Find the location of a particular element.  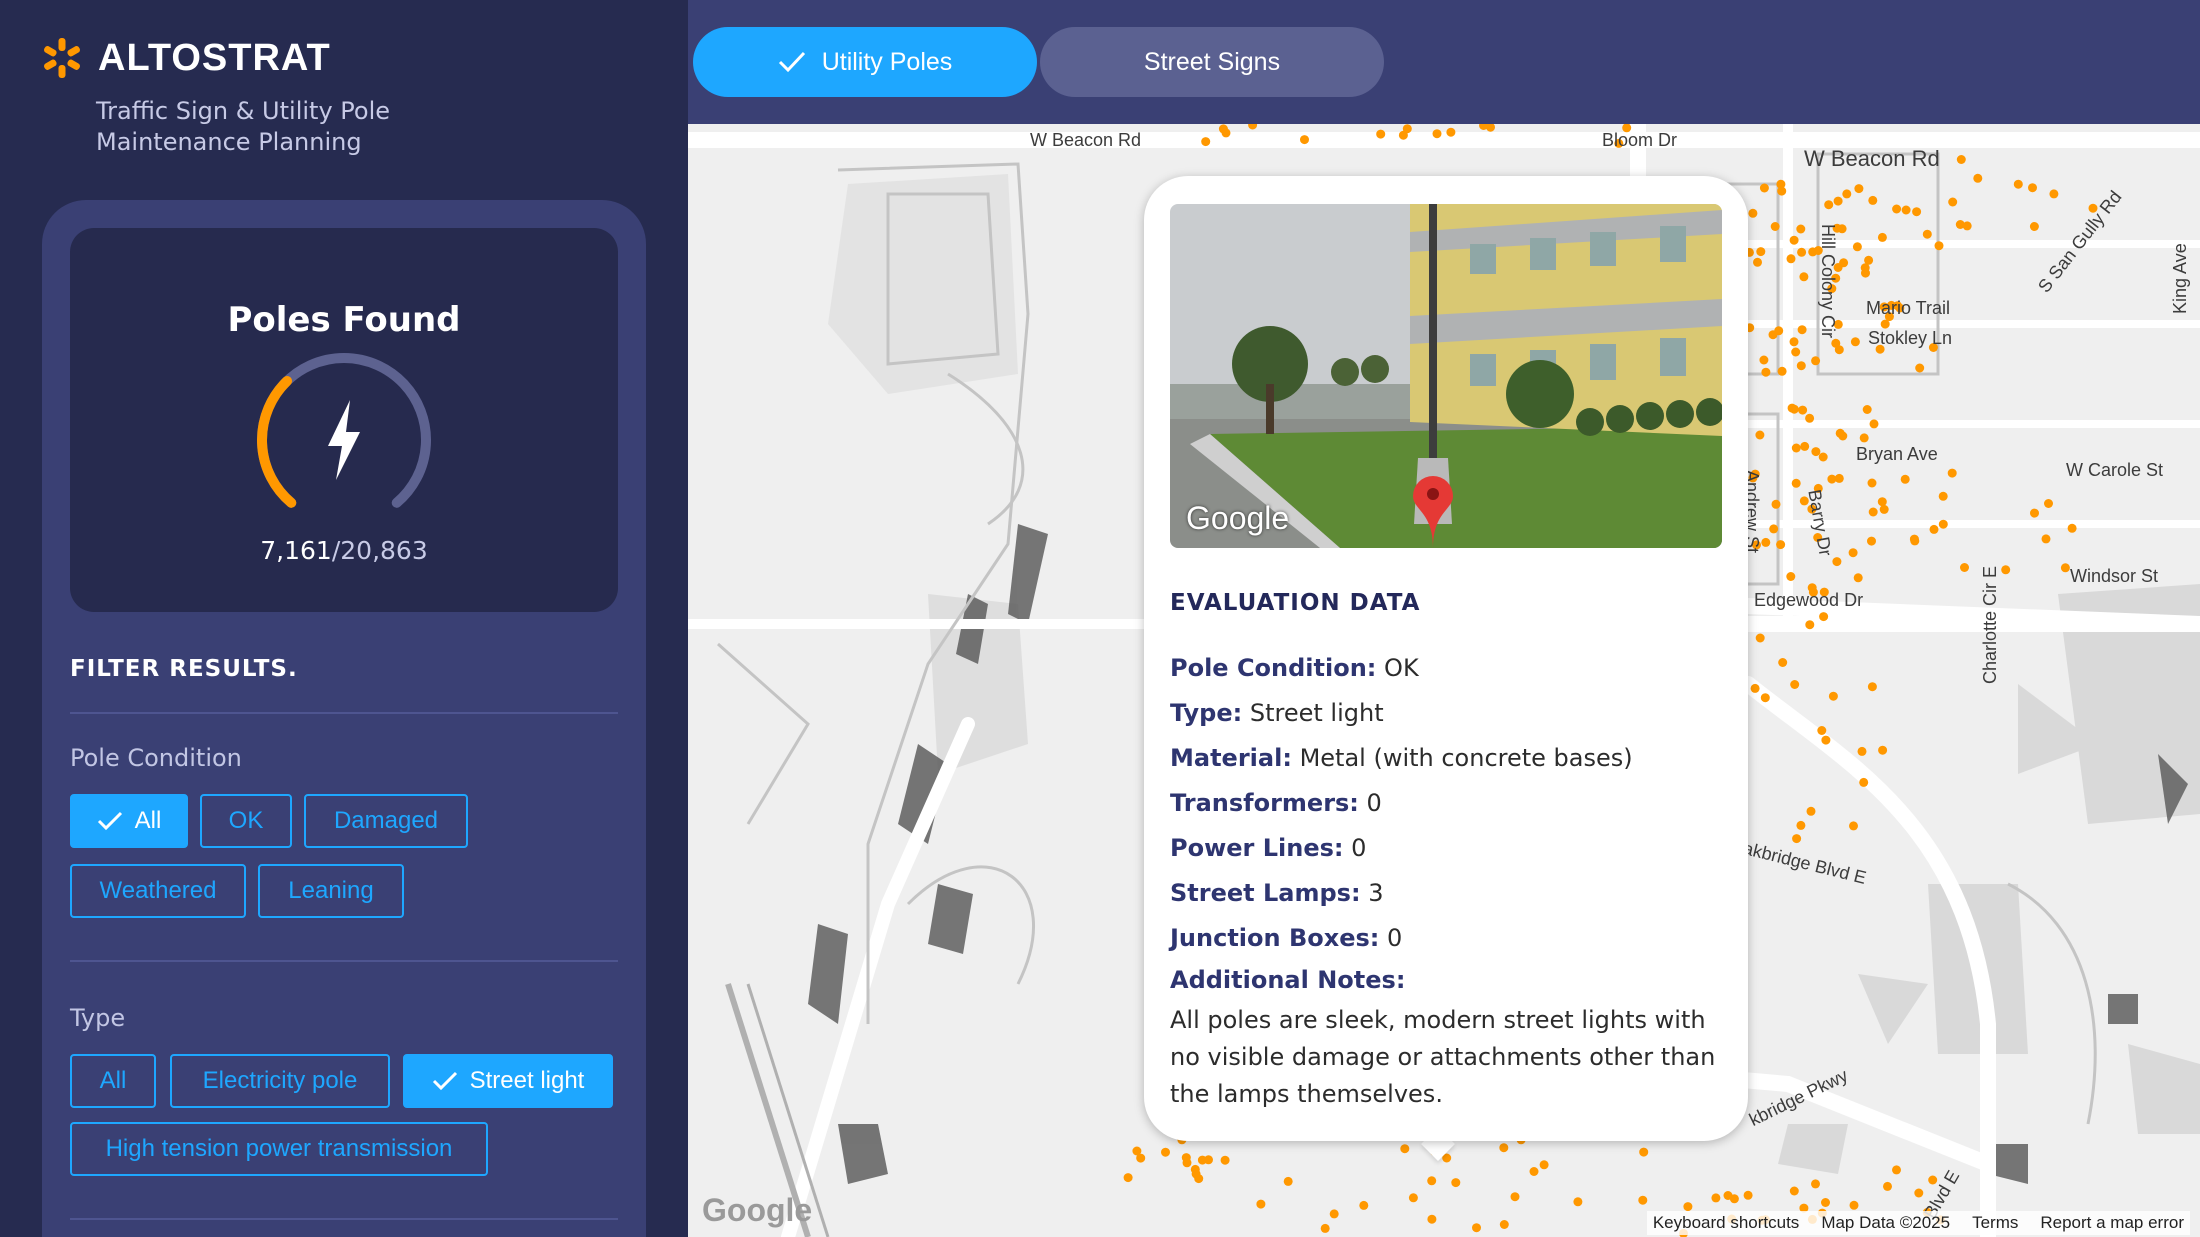

condition-chip-damaged: Damaged is located at coordinates (386, 821).